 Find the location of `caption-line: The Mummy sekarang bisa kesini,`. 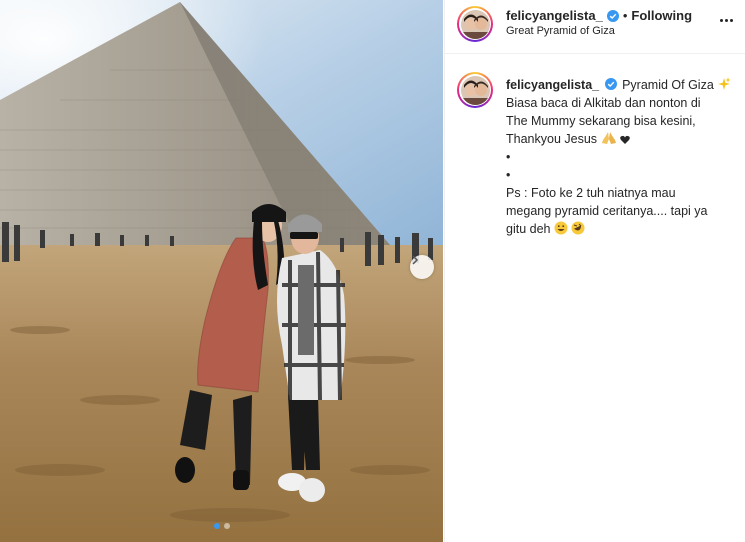

caption-line: The Mummy sekarang bisa kesini, is located at coordinates (601, 121).